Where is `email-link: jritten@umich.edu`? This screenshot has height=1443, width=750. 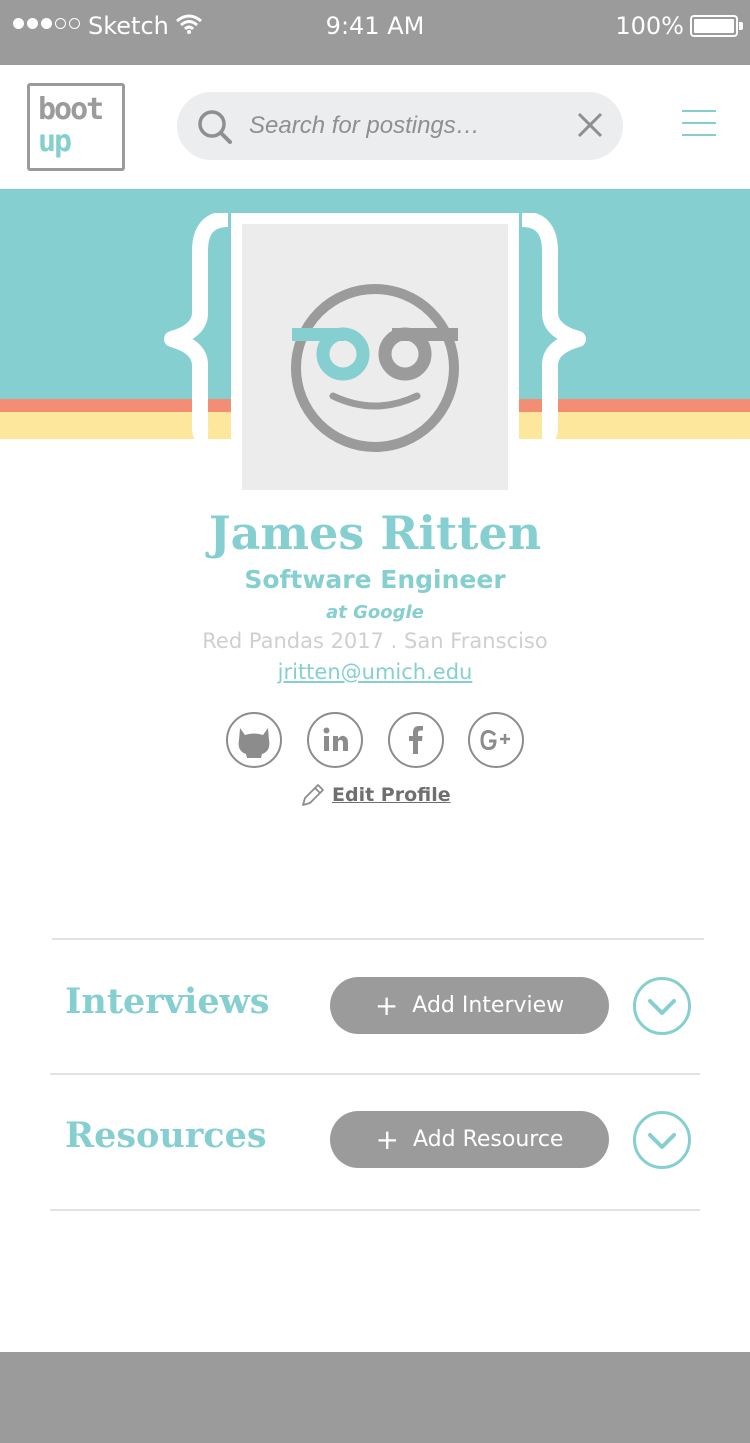 email-link: jritten@umich.edu is located at coordinates (375, 672).